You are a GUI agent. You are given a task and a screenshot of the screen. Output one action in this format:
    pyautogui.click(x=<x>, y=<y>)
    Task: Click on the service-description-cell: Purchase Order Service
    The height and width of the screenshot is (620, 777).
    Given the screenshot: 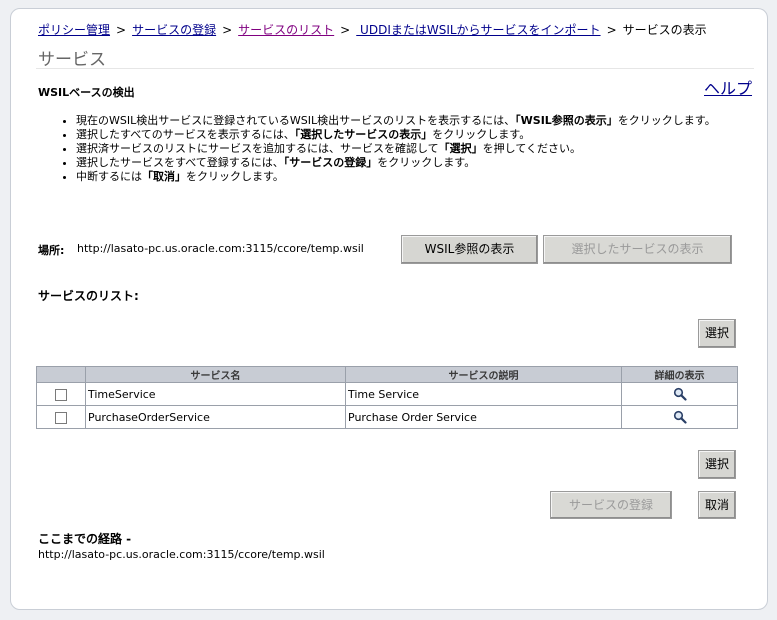 What is the action you would take?
    pyautogui.click(x=483, y=417)
    